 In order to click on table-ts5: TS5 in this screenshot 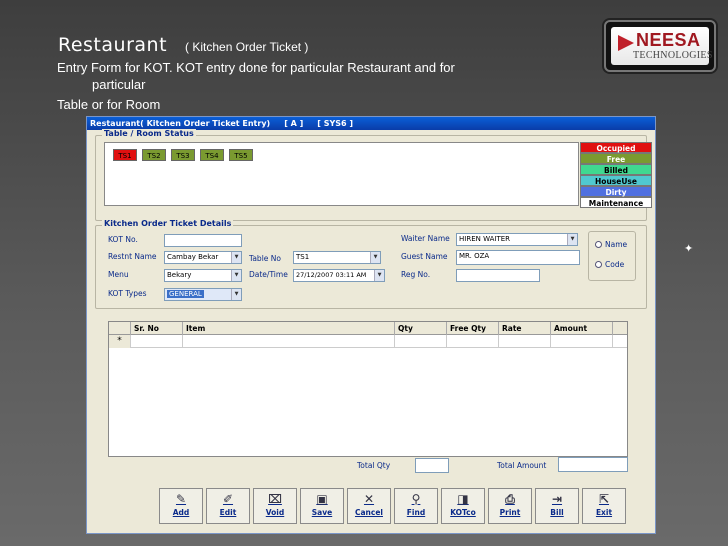, I will do `click(241, 155)`.